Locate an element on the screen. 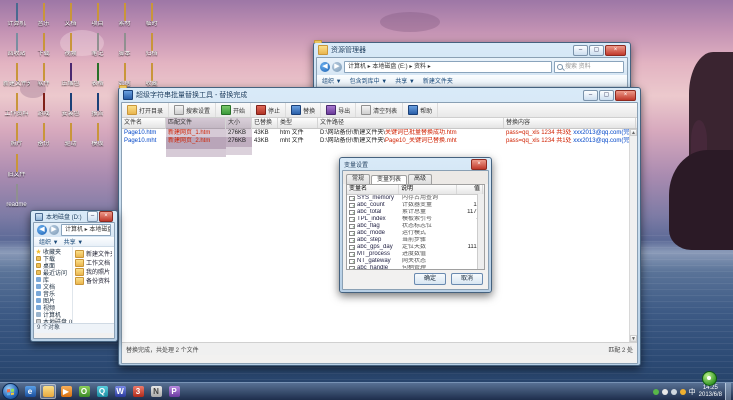  desktop-icon: 视频 is located at coordinates (70, 48).